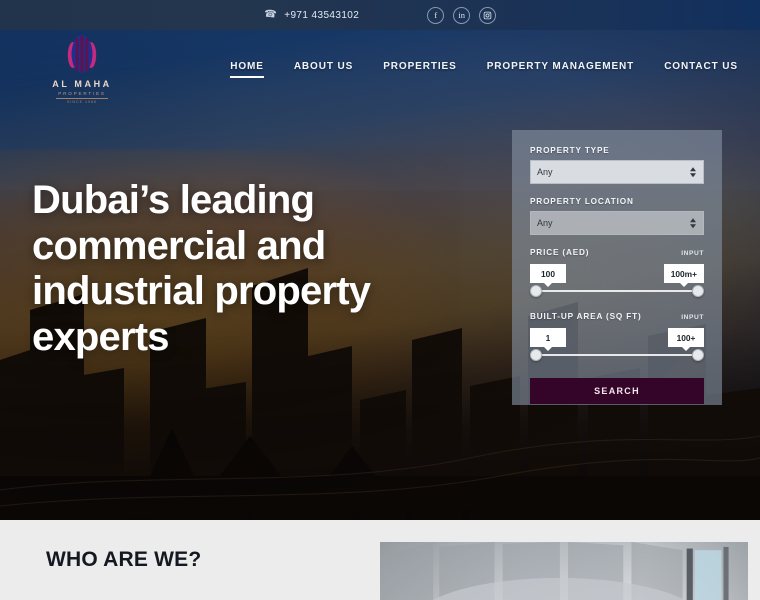  Describe the element at coordinates (617, 223) in the screenshot. I see `property-location-select: Any` at that location.